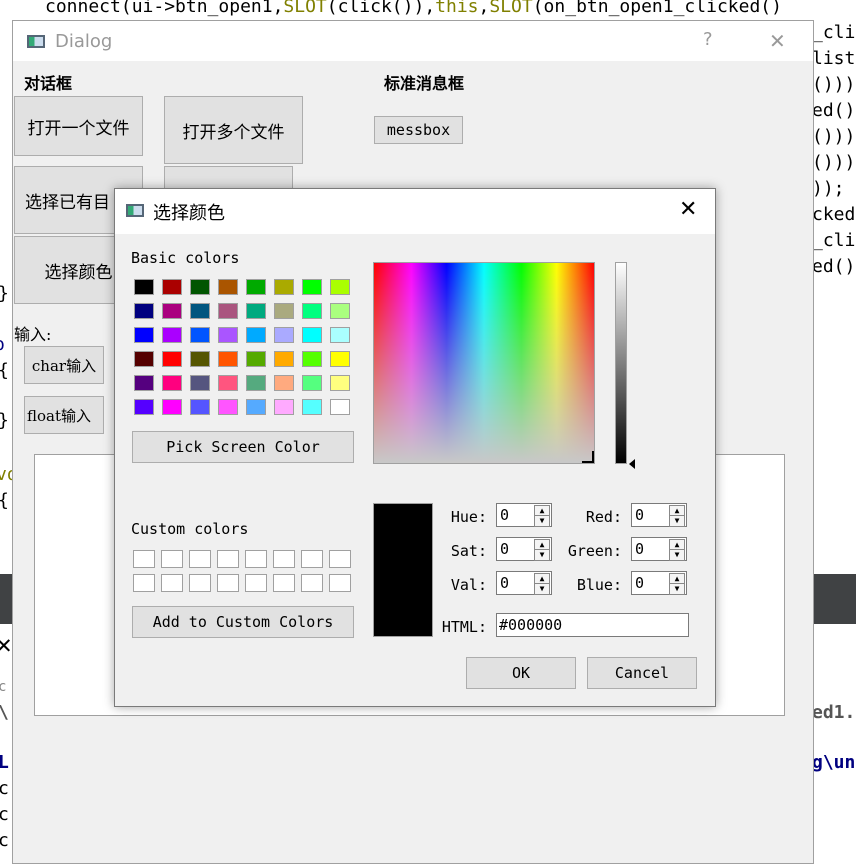  What do you see at coordinates (484, 363) in the screenshot?
I see `hue-saturation-picker` at bounding box center [484, 363].